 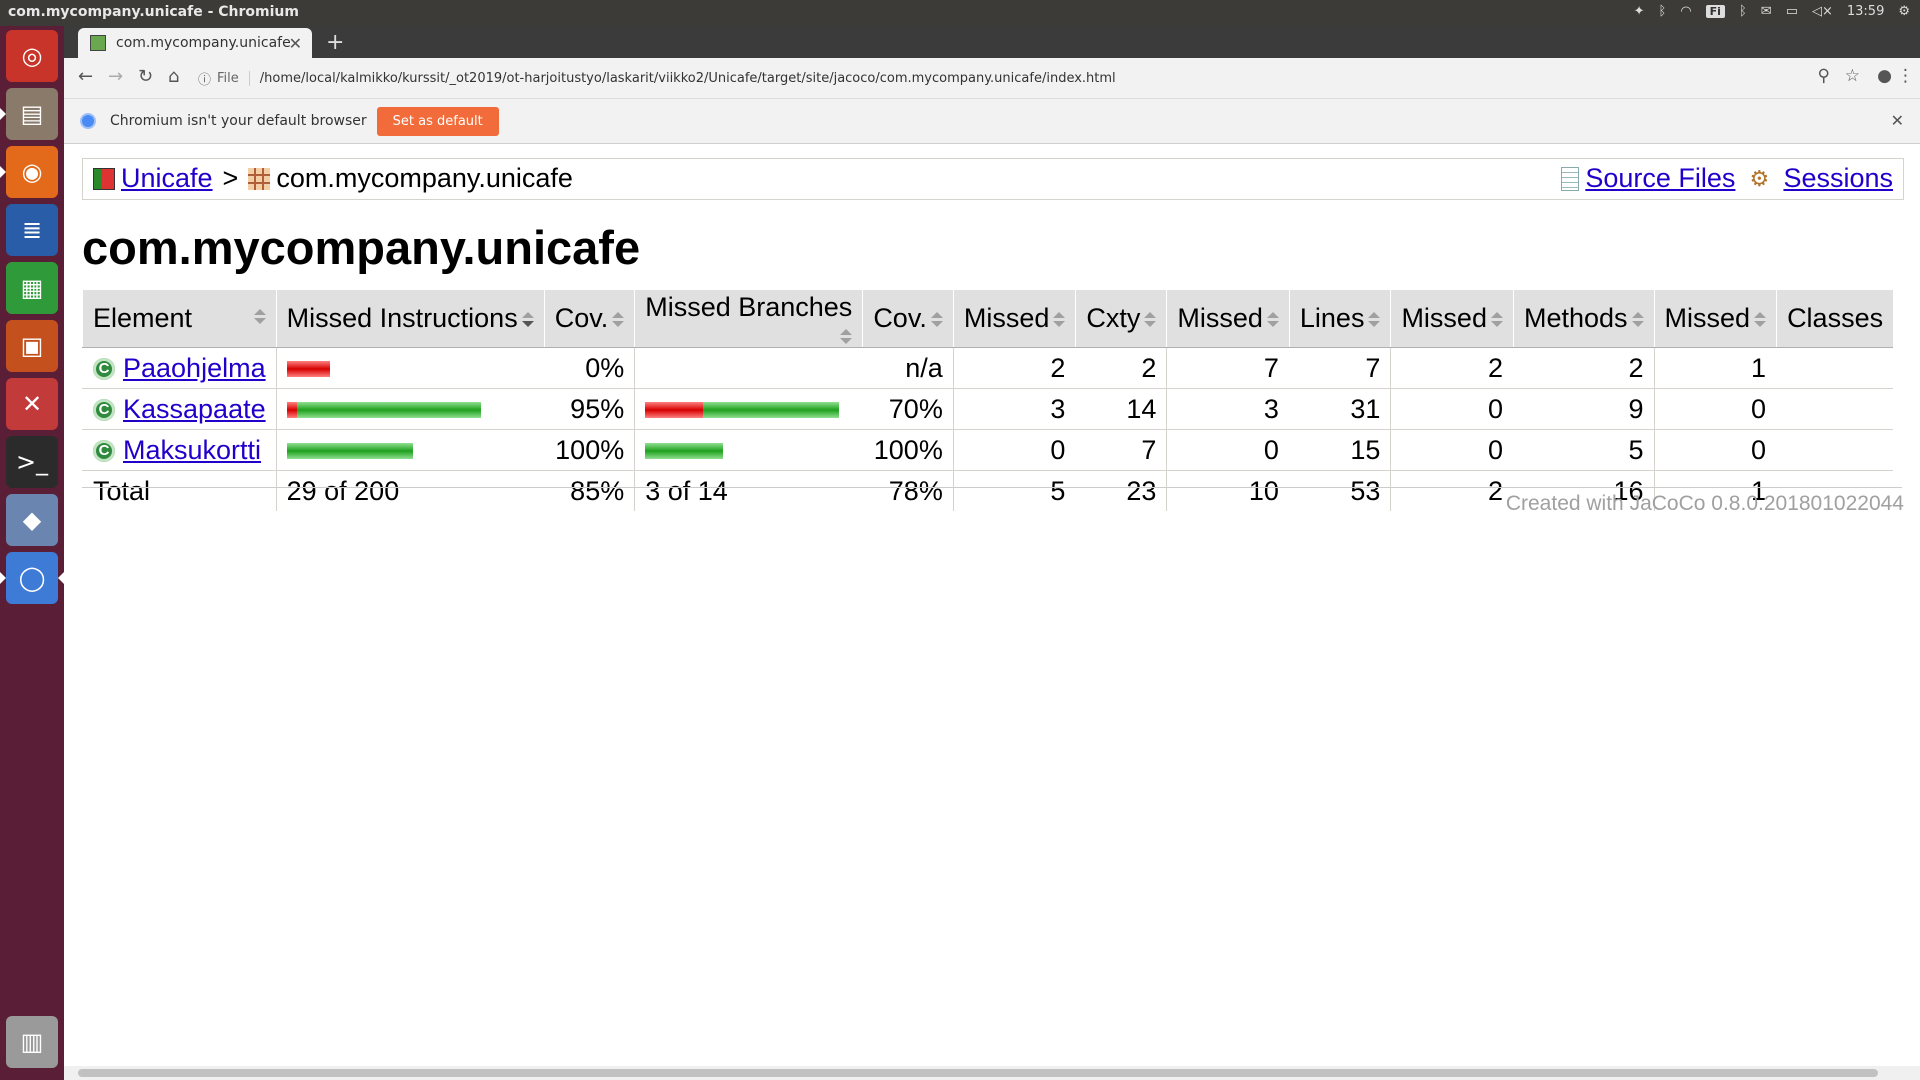 I want to click on cxty: 2, so click(x=1121, y=368).